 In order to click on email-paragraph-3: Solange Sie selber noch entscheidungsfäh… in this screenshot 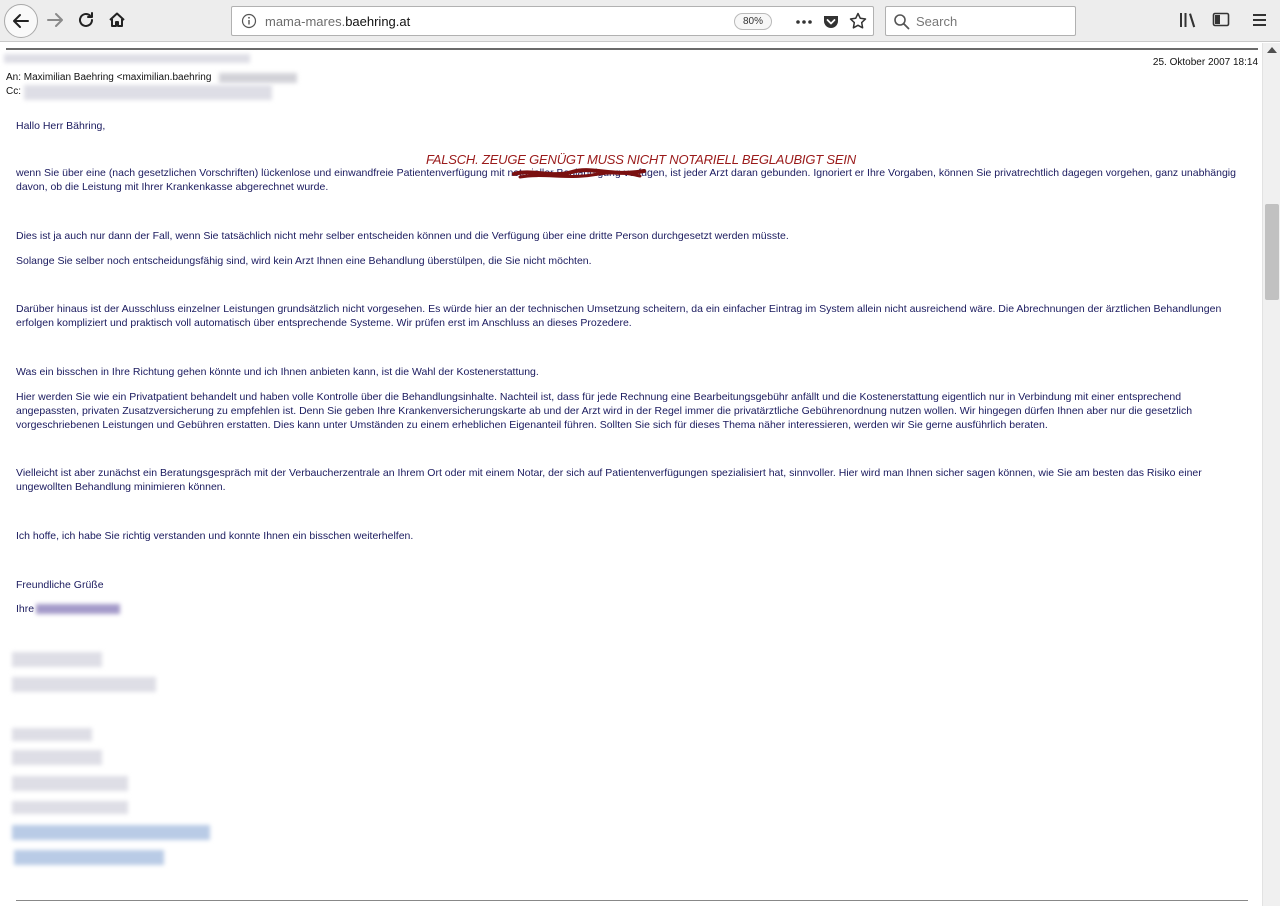, I will do `click(304, 261)`.